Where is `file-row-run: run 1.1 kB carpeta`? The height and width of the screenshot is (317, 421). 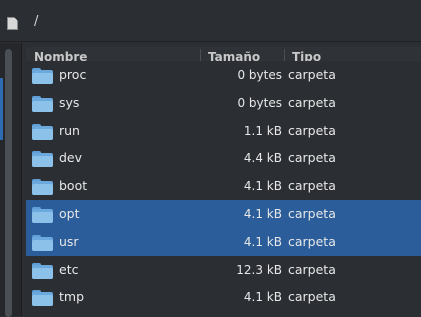
file-row-run: run 1.1 kB carpeta is located at coordinates (223, 130).